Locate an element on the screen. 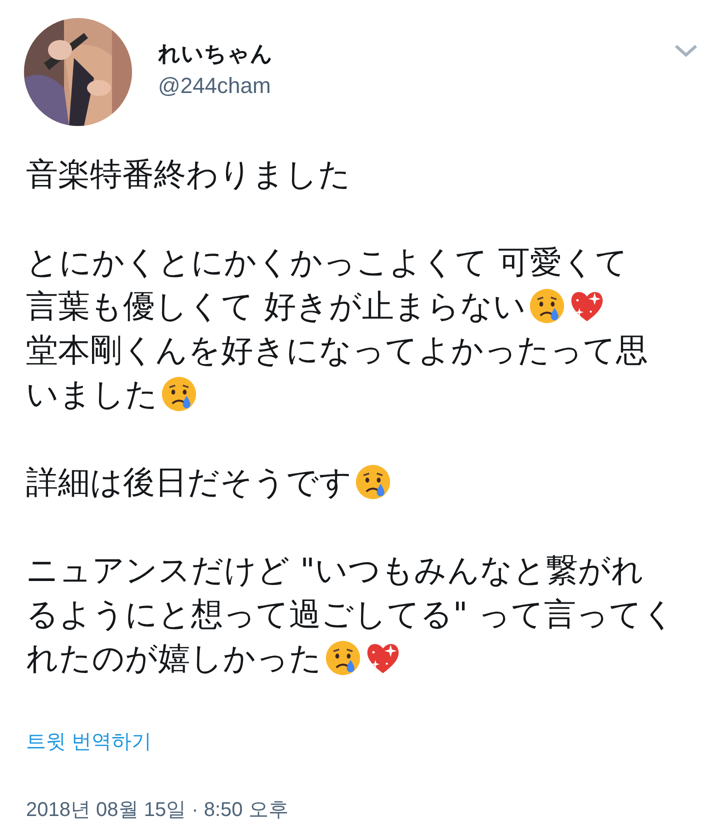  tweet-text: いました is located at coordinates (92, 394).